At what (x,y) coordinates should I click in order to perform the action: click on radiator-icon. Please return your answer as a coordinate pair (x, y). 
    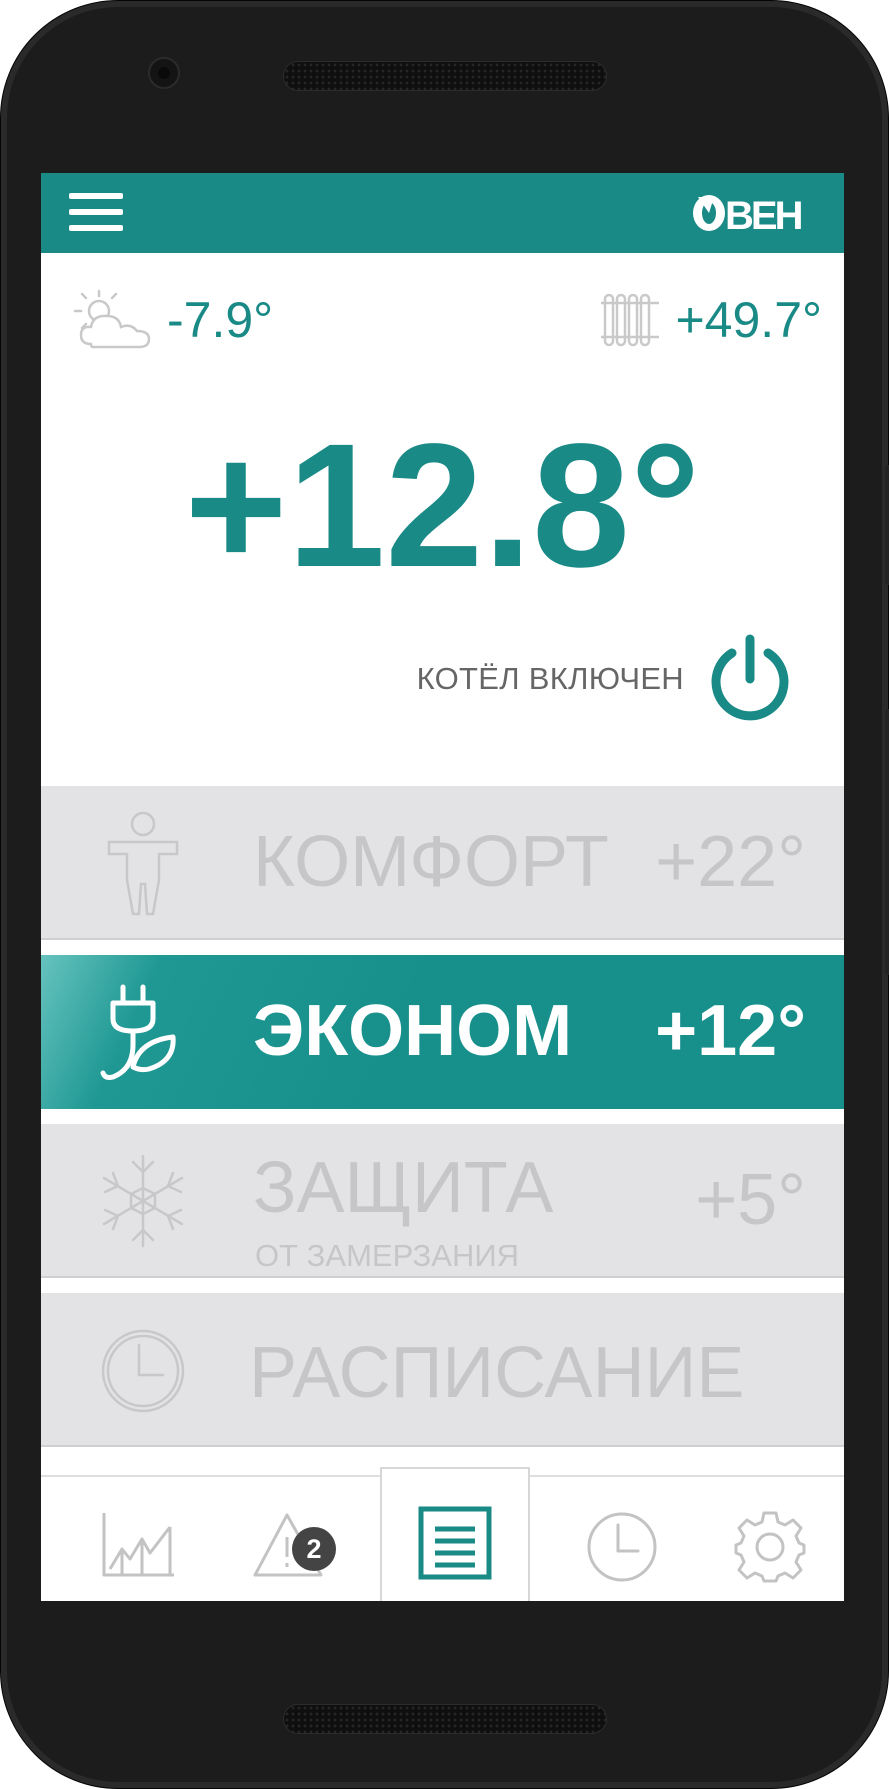
    Looking at the image, I should click on (630, 320).